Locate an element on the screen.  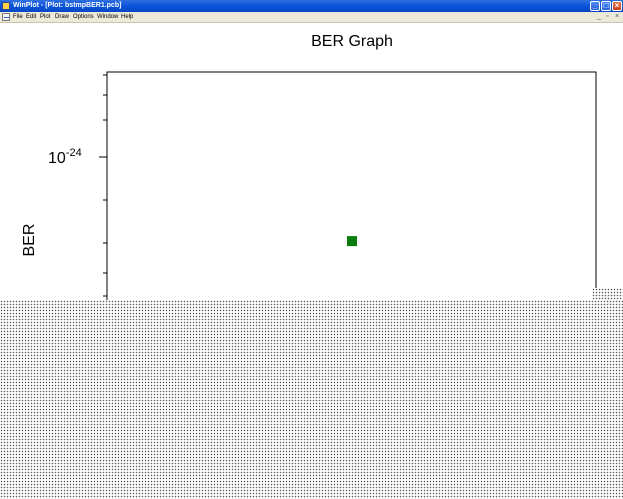
data-points is located at coordinates (352, 241).